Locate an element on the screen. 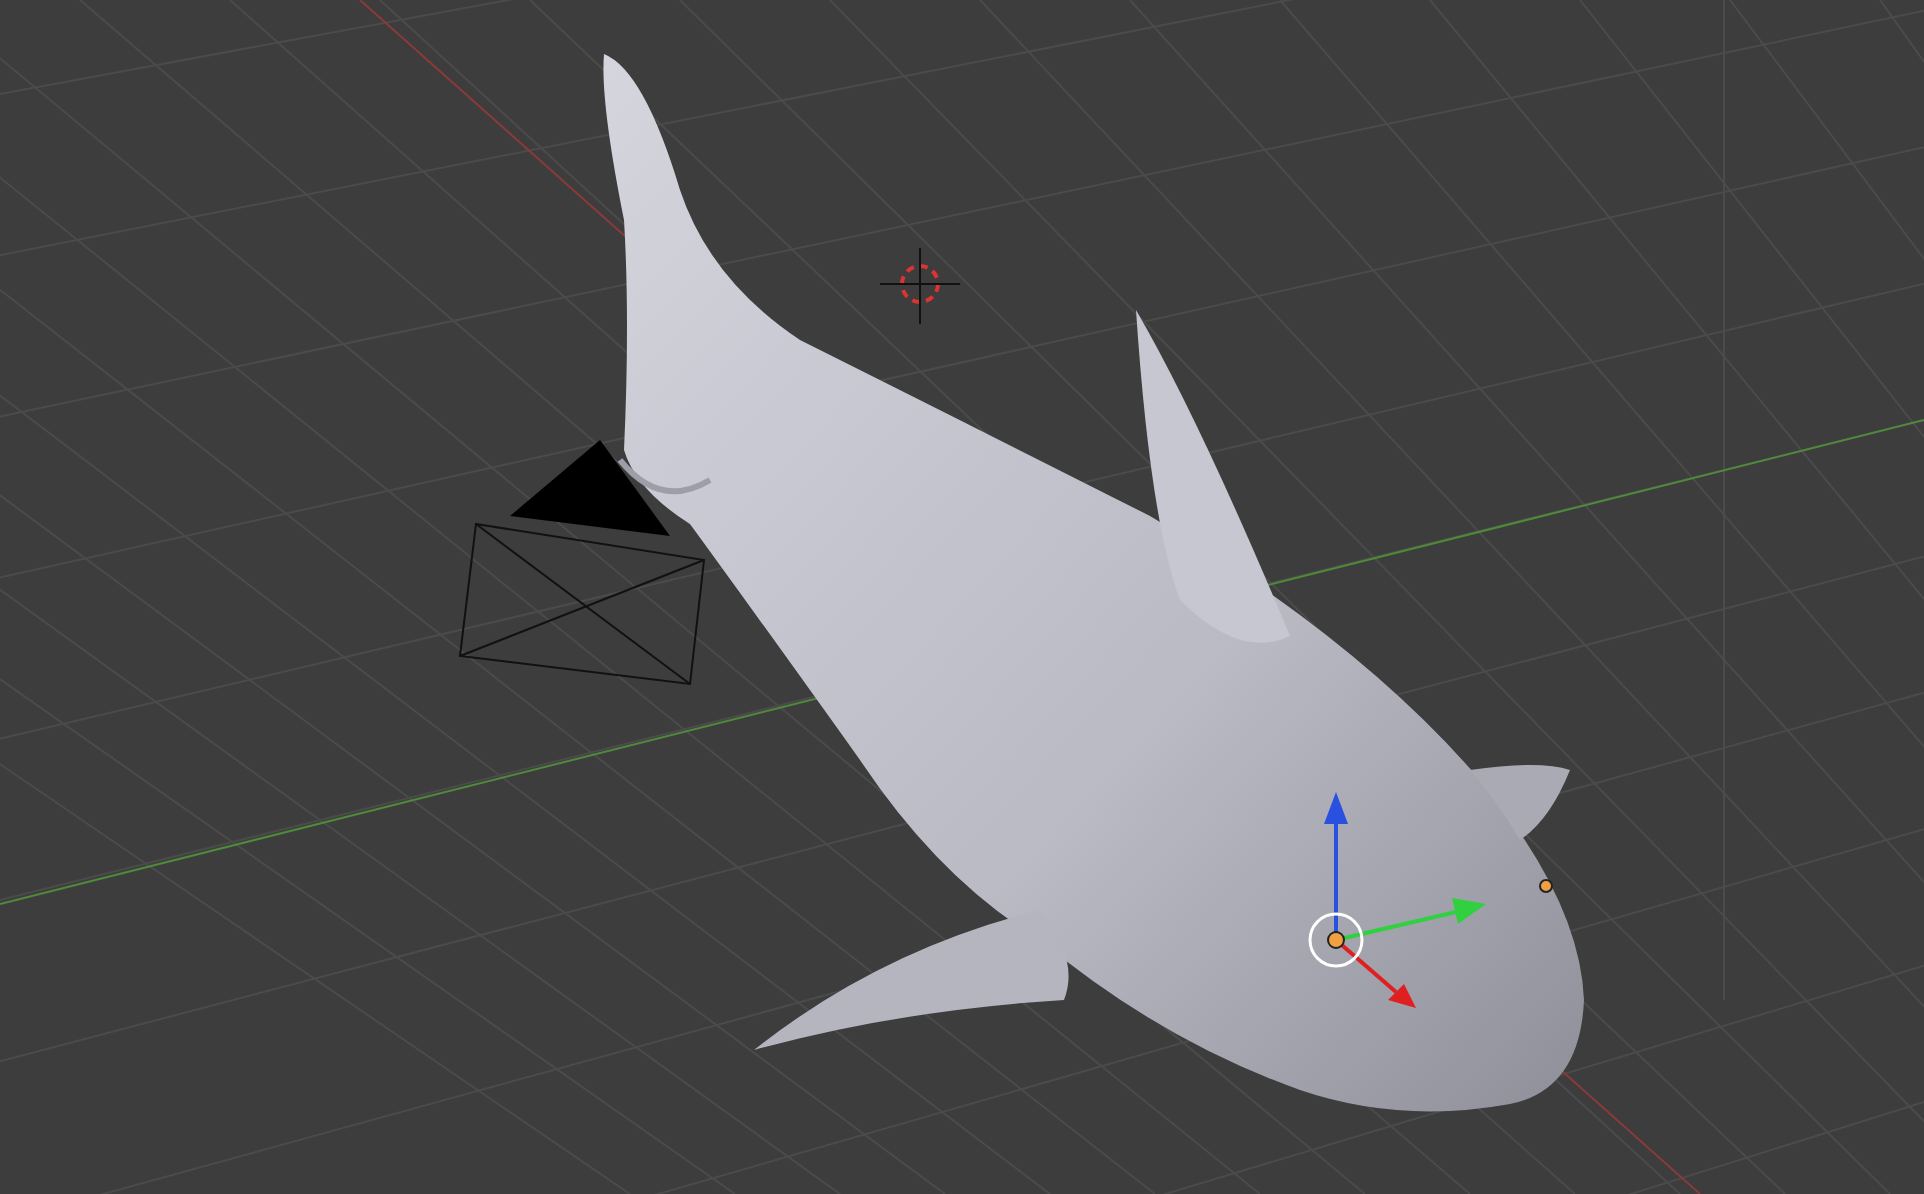 This screenshot has height=1194, width=1924. 3d-cursor-icon is located at coordinates (920, 286).